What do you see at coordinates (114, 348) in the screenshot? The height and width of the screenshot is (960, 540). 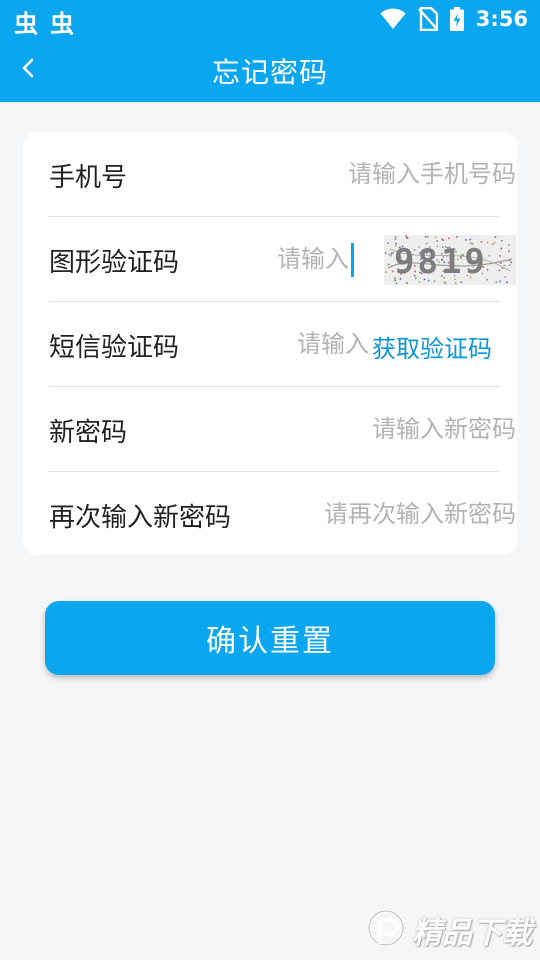 I see `sms-code-label: 短信验证码` at bounding box center [114, 348].